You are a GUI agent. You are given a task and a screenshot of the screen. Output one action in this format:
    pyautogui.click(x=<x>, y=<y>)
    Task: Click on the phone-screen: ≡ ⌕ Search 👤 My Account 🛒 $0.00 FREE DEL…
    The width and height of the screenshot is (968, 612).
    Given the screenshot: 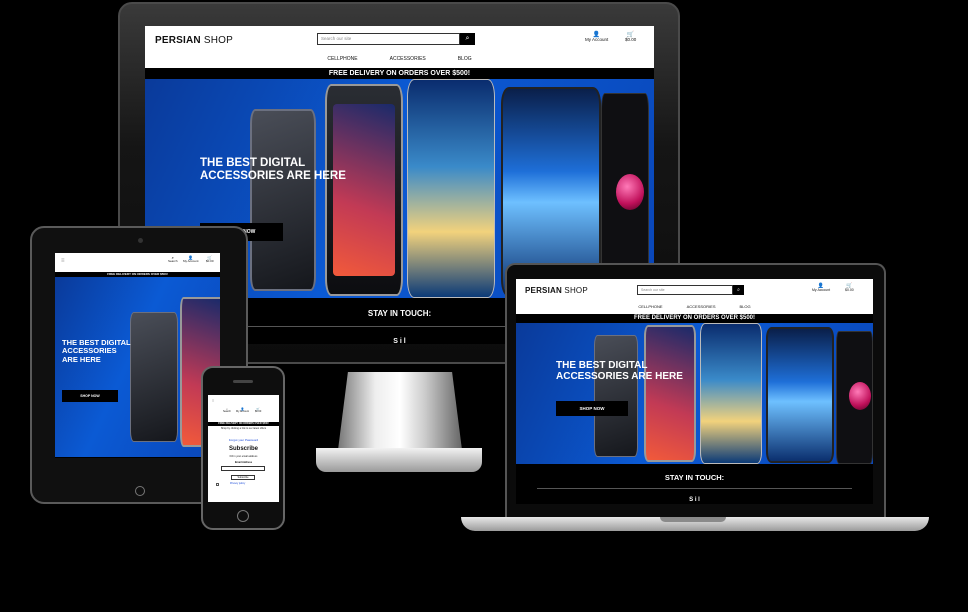 What is the action you would take?
    pyautogui.click(x=243, y=448)
    